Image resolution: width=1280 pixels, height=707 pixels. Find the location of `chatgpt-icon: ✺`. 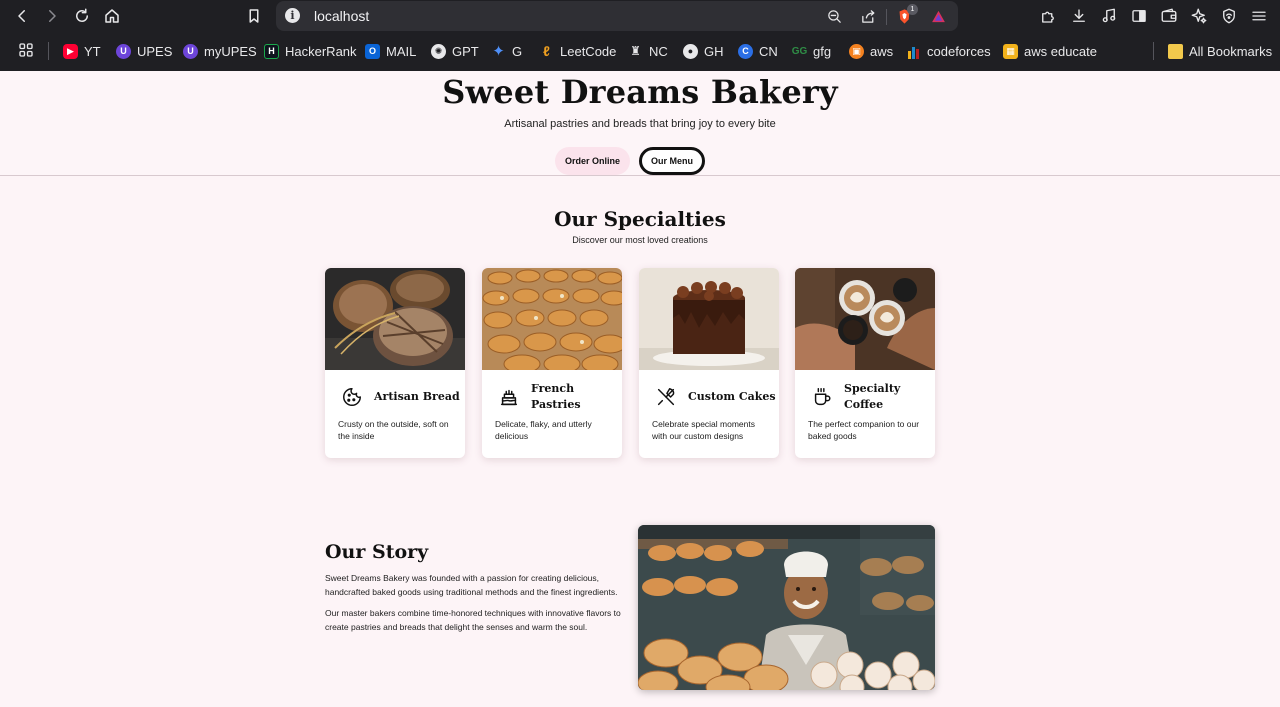

chatgpt-icon: ✺ is located at coordinates (438, 51).